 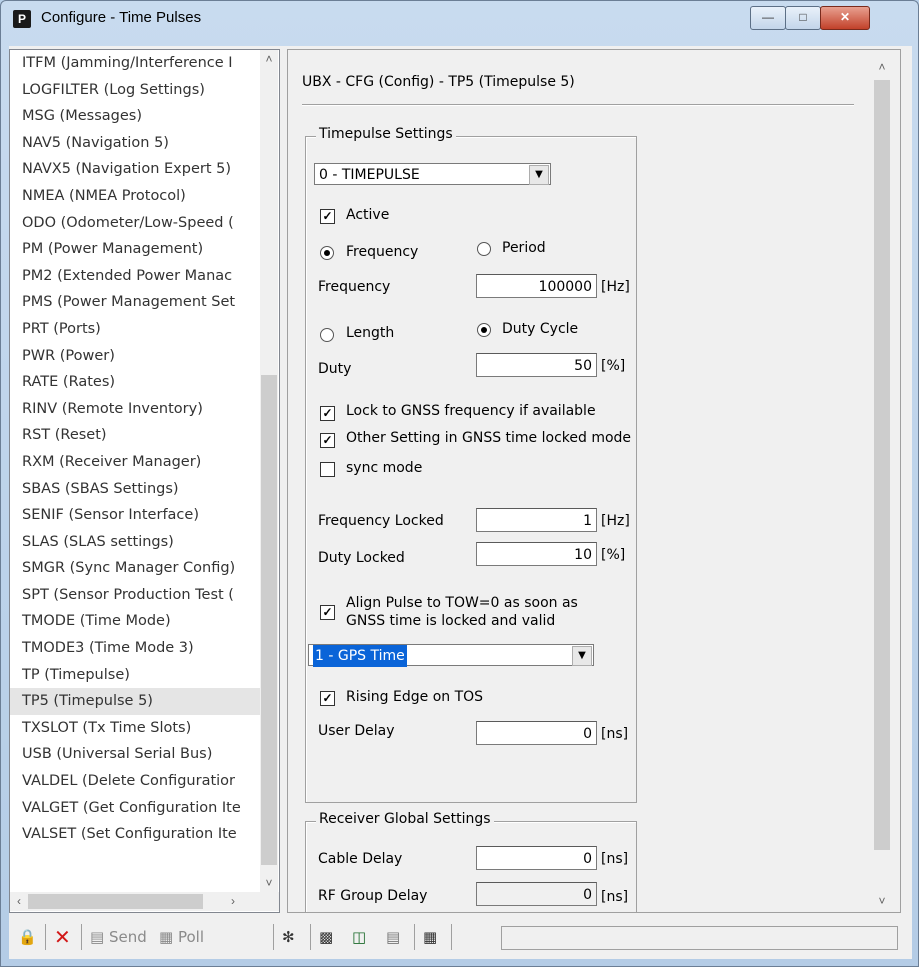 What do you see at coordinates (115, 901) in the screenshot?
I see `list-hscroll-thumb` at bounding box center [115, 901].